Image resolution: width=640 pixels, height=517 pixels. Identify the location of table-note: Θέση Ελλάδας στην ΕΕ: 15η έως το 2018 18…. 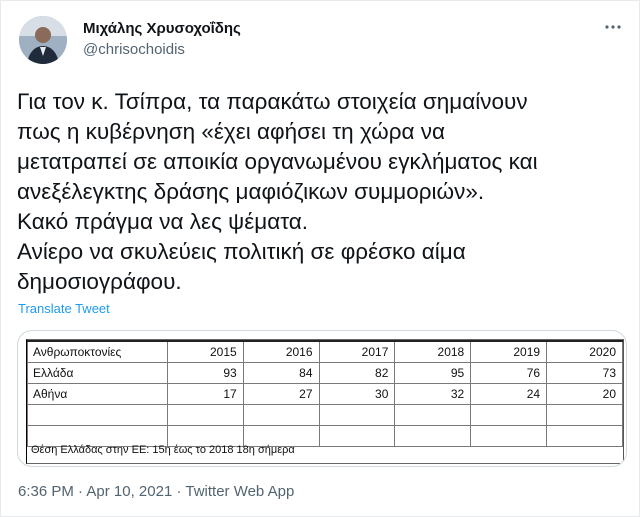
(163, 450).